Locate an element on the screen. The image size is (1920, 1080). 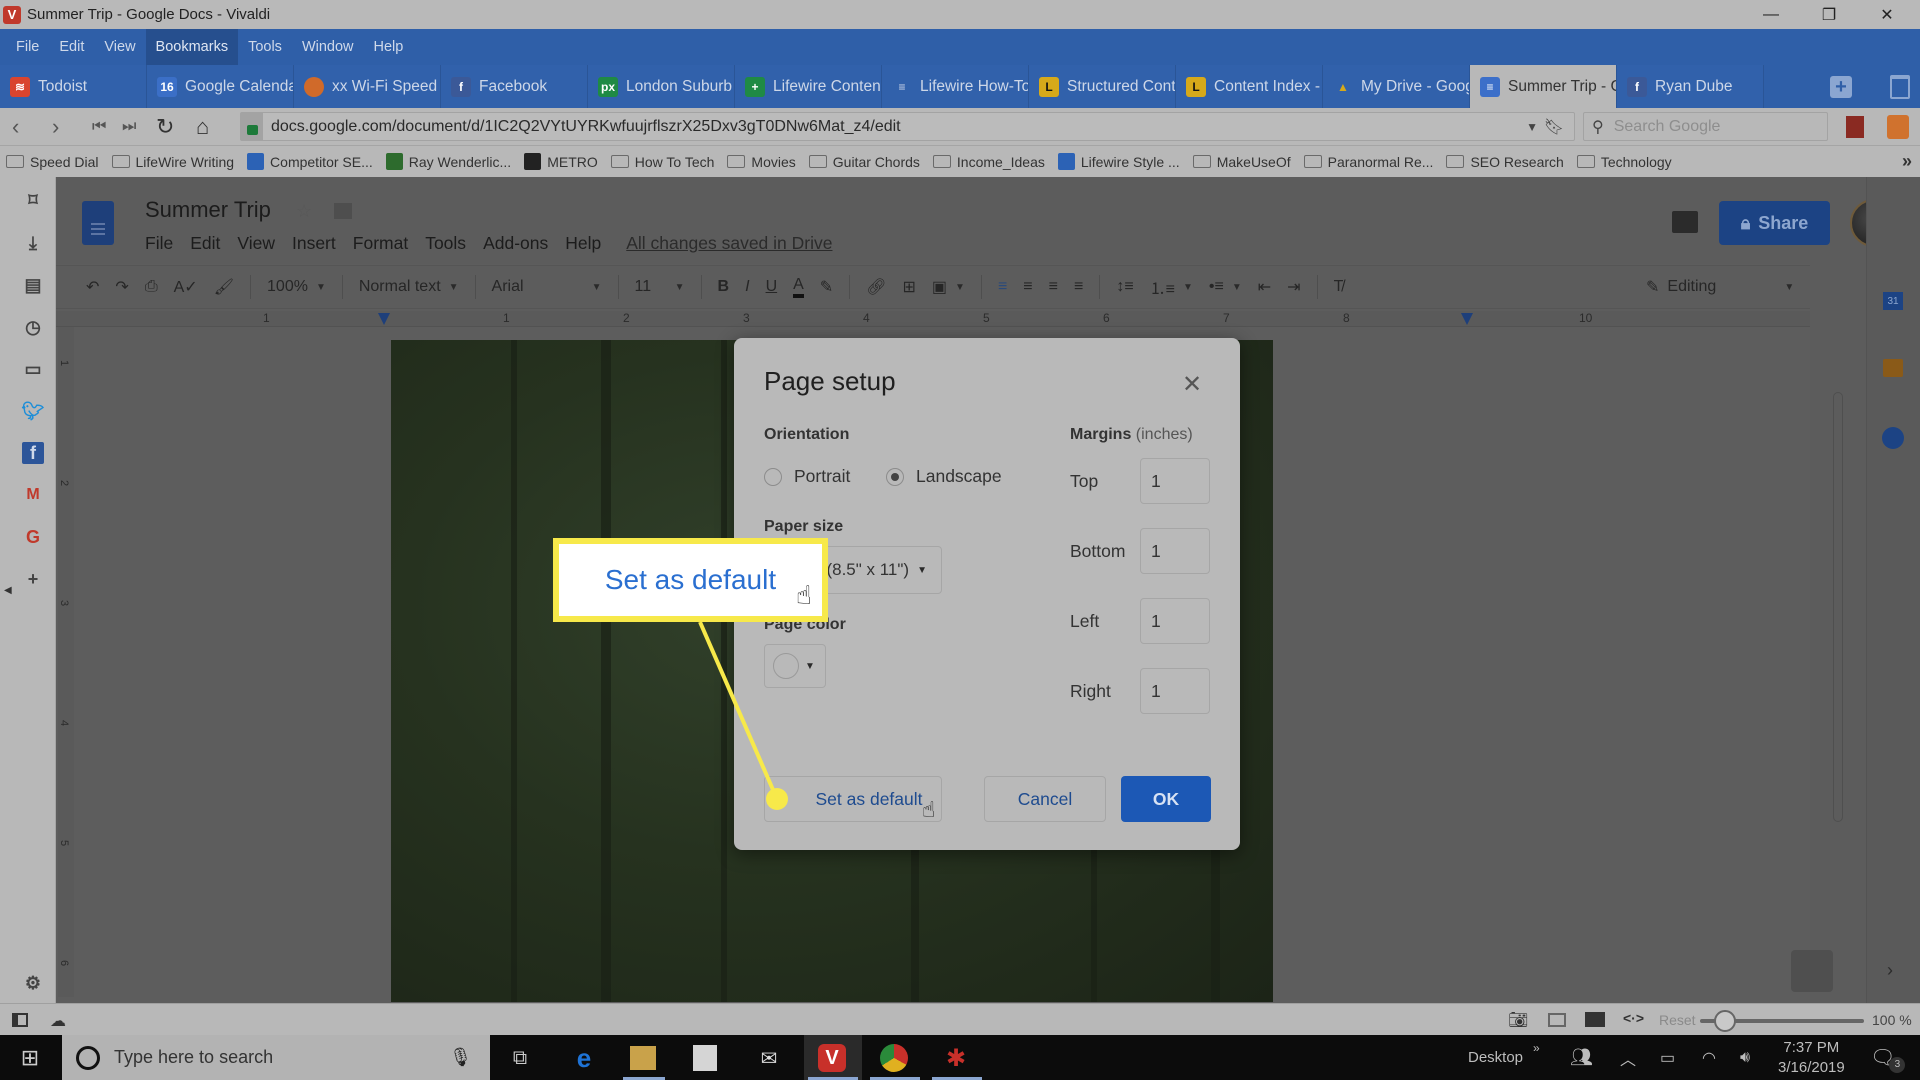
trash-icon is located at coordinates (1900, 87).